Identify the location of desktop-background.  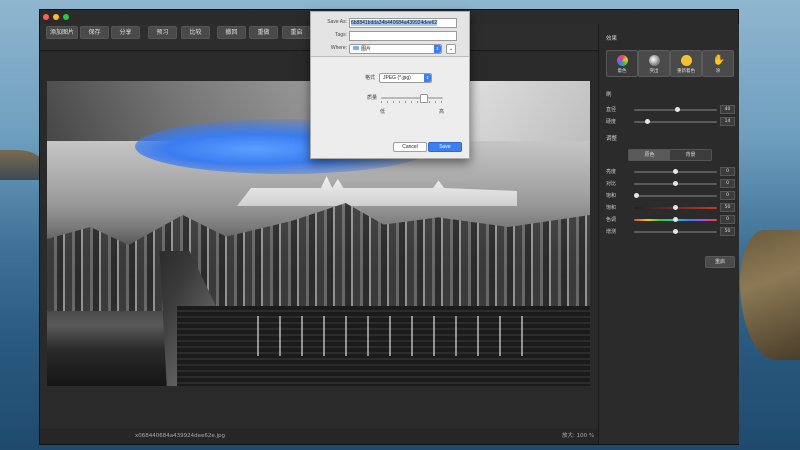
(22, 165).